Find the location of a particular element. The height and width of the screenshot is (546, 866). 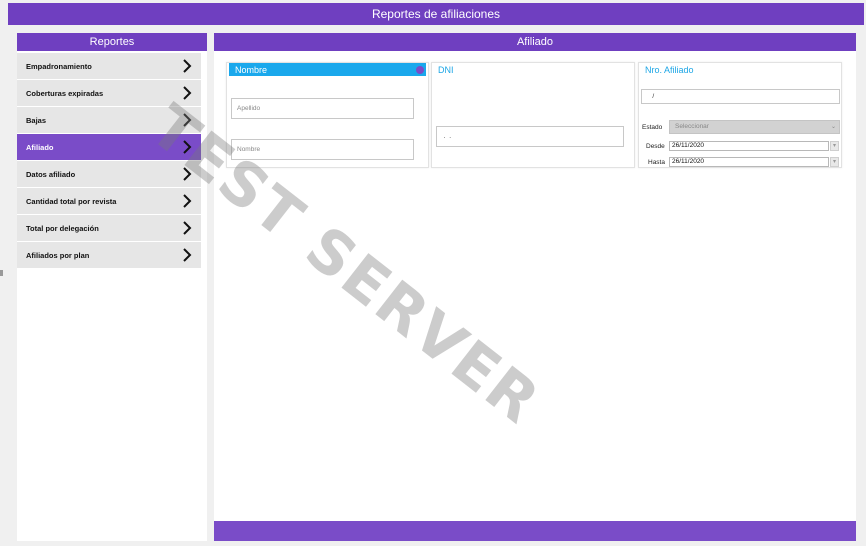

menu-item-datos-afiliado: Datos afiliado is located at coordinates (109, 174).